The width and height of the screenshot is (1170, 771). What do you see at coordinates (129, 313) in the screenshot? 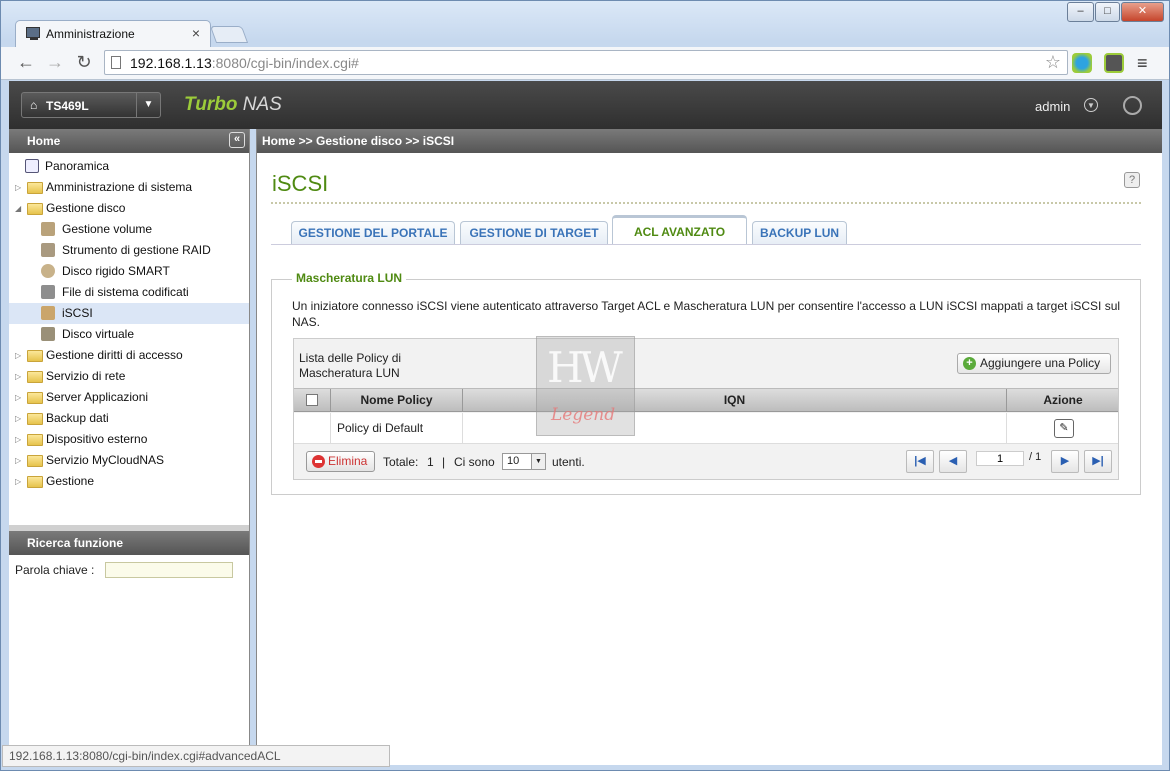
I see `sidebar-item-iscsi: iSCSI` at bounding box center [129, 313].